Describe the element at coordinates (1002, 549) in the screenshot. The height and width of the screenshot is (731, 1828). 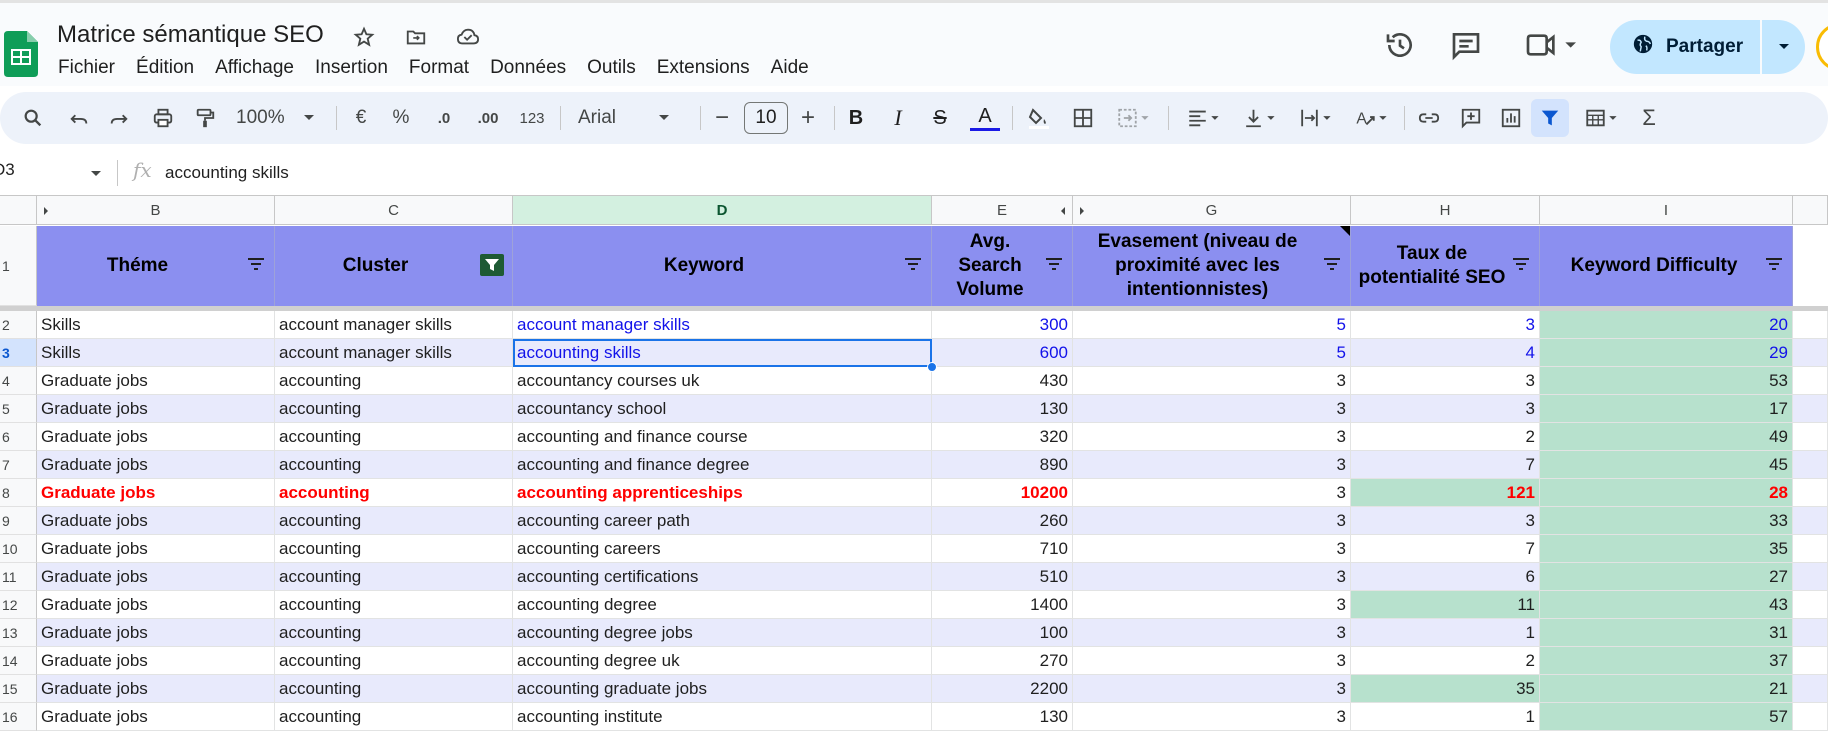
I see `cell-volume: 710` at that location.